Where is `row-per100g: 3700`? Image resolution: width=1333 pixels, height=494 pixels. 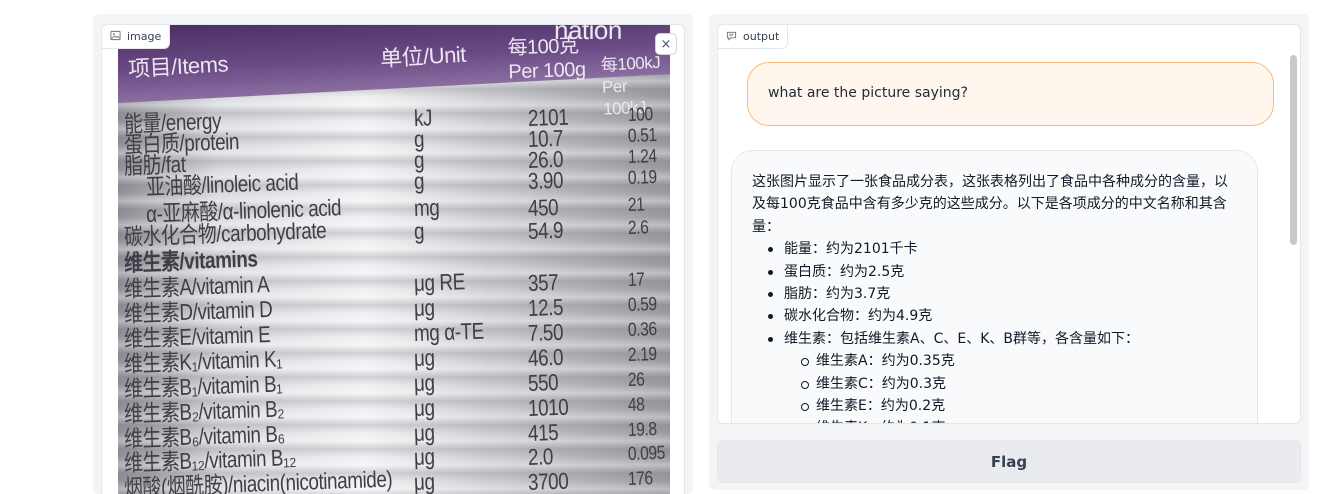 row-per100g: 3700 is located at coordinates (548, 480).